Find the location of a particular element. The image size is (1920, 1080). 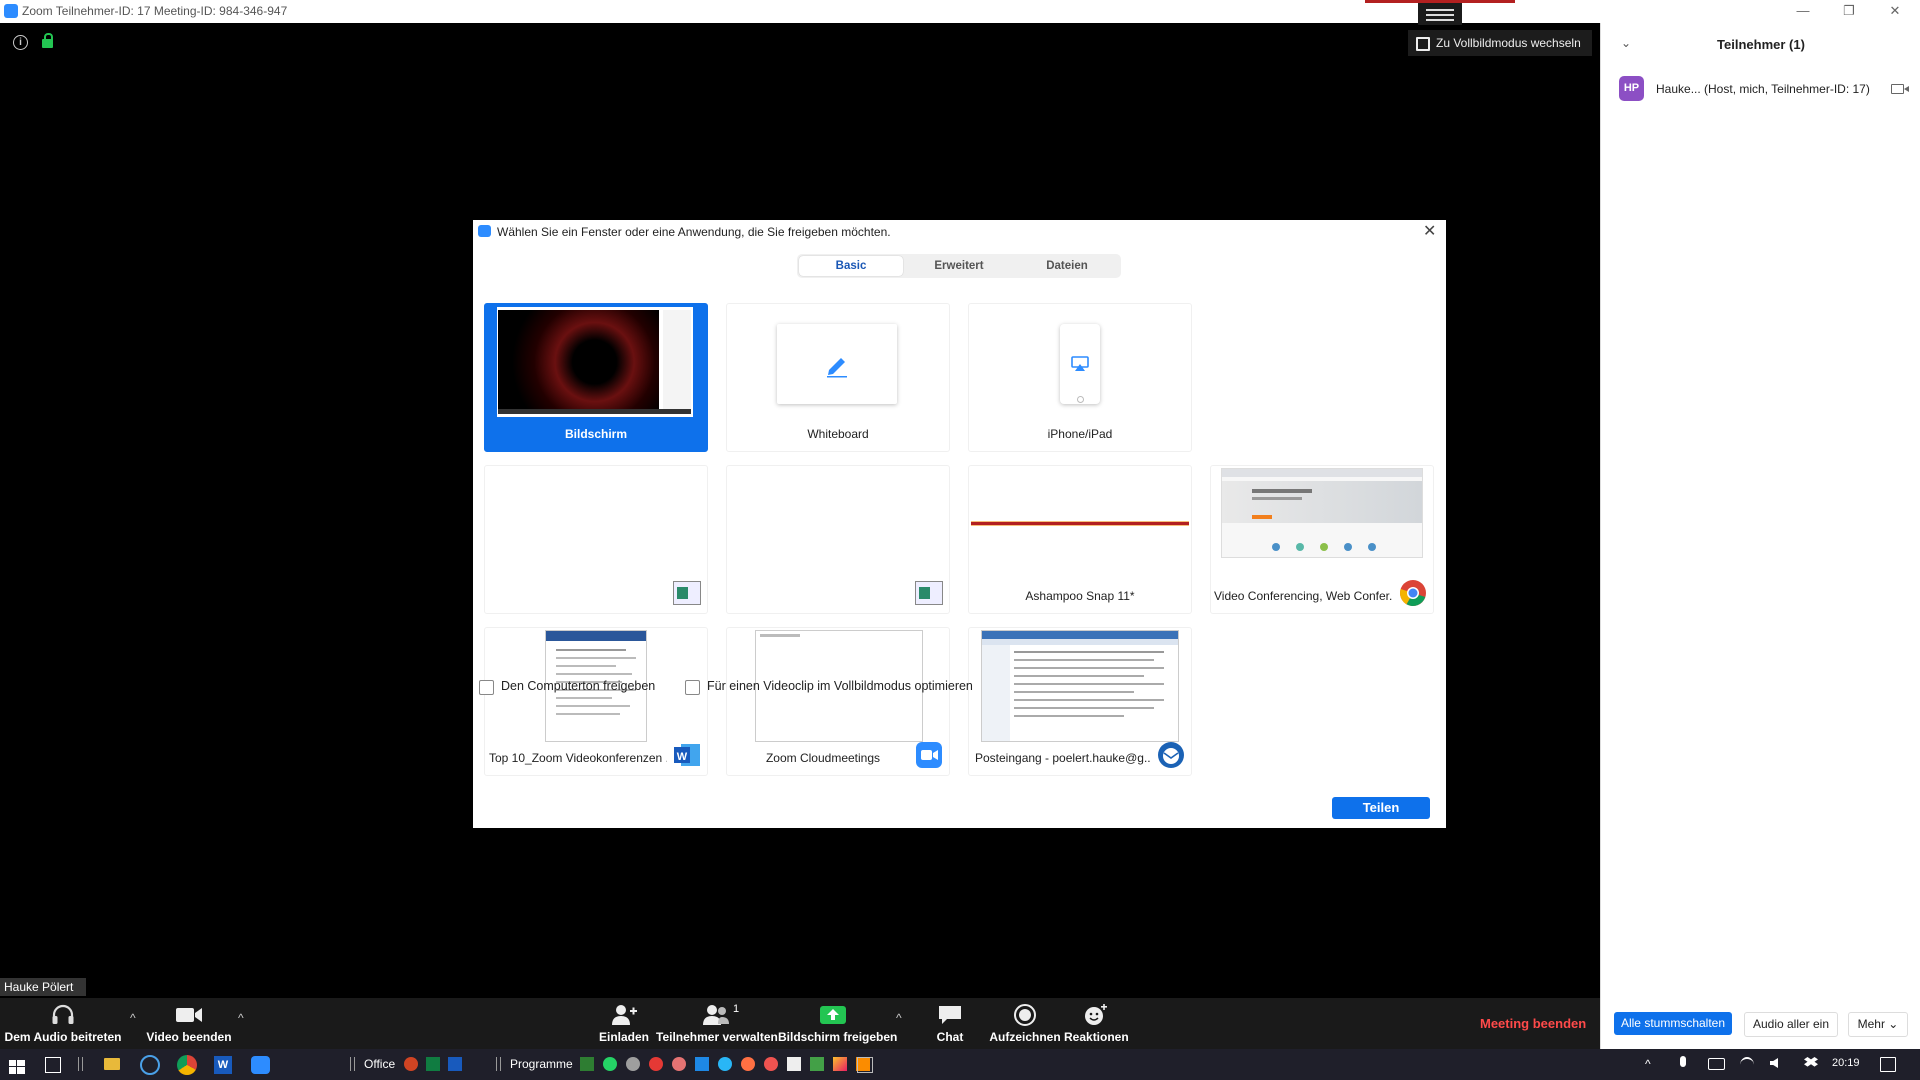

reaction-smiley-icon is located at coordinates (1096, 1014).